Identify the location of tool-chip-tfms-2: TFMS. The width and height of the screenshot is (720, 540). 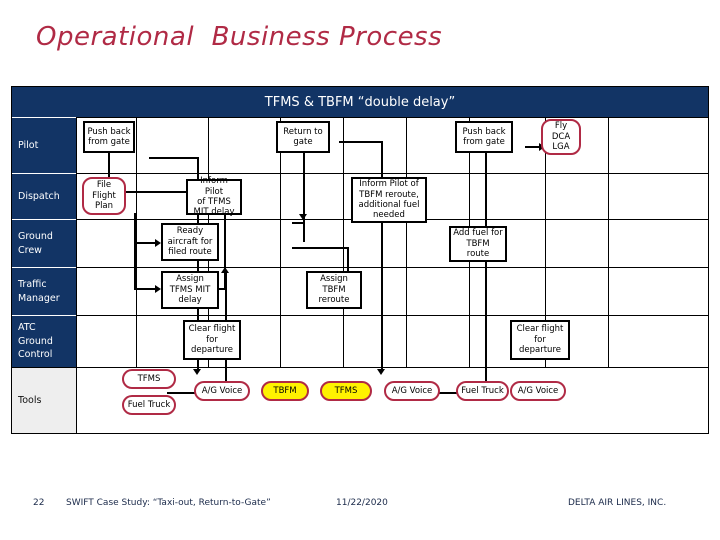
(346, 391).